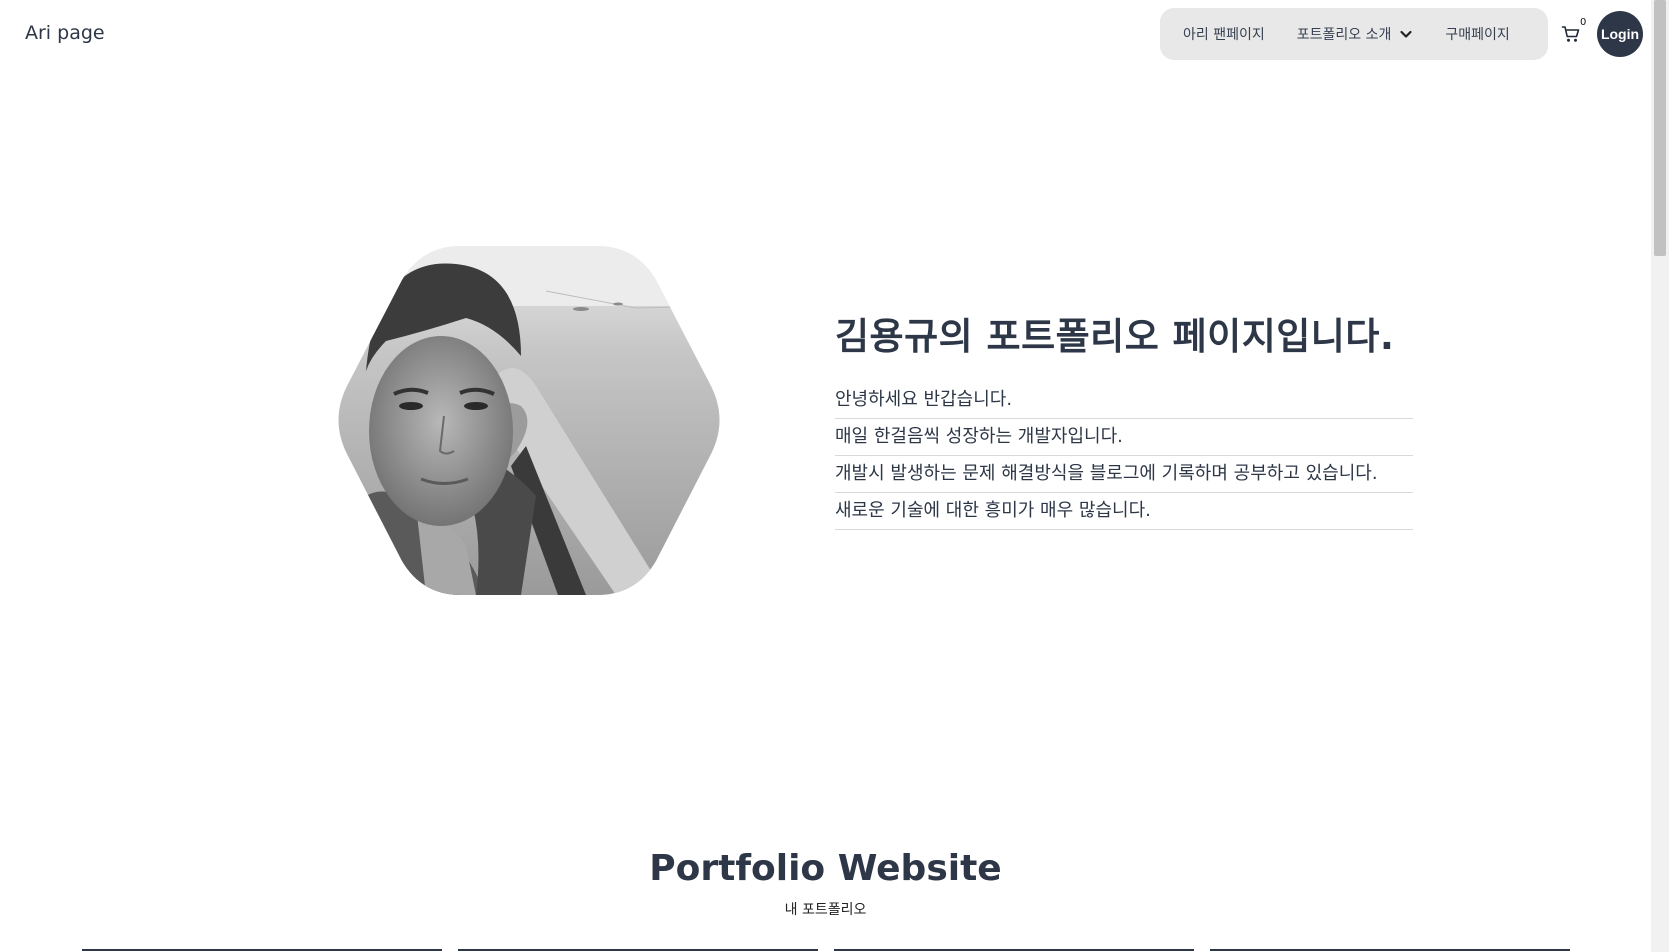  What do you see at coordinates (1124, 511) in the screenshot?
I see `intro-line: 새로운 기술에 대한 흥미가 매우 많습니다.` at bounding box center [1124, 511].